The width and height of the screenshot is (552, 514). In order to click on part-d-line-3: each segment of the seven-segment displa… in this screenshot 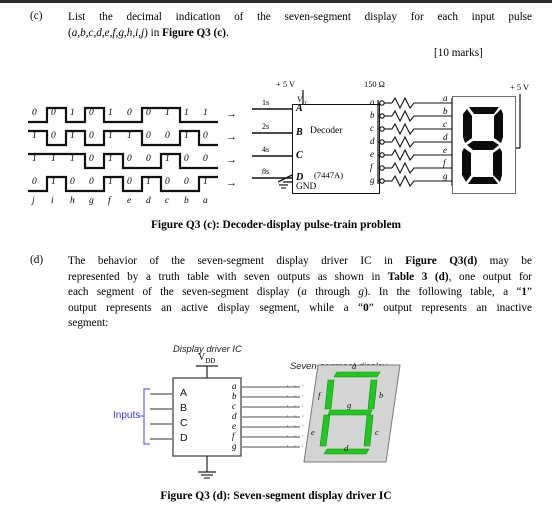, I will do `click(300, 293)`.